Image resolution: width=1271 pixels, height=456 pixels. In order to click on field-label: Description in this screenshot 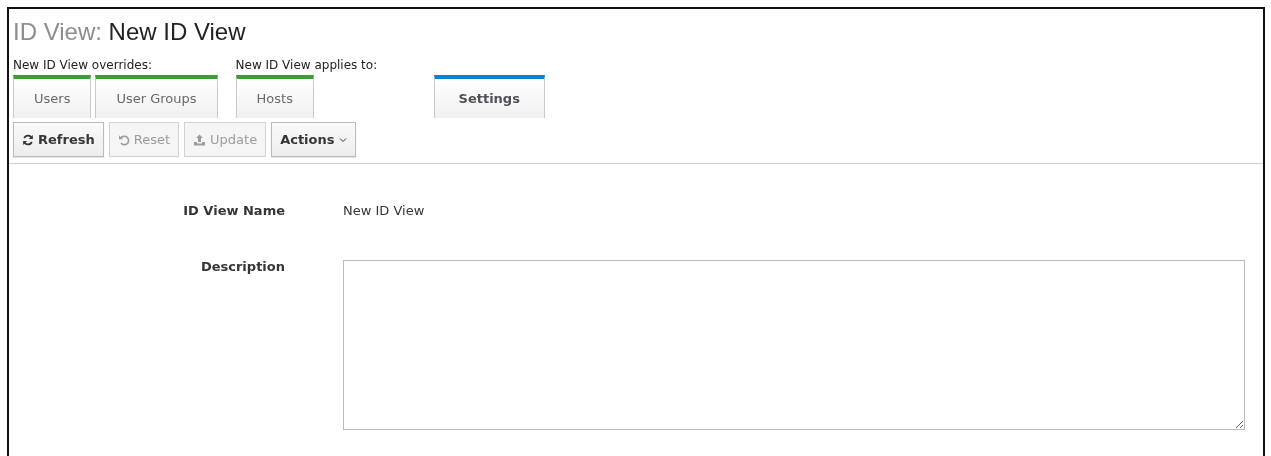, I will do `click(242, 267)`.